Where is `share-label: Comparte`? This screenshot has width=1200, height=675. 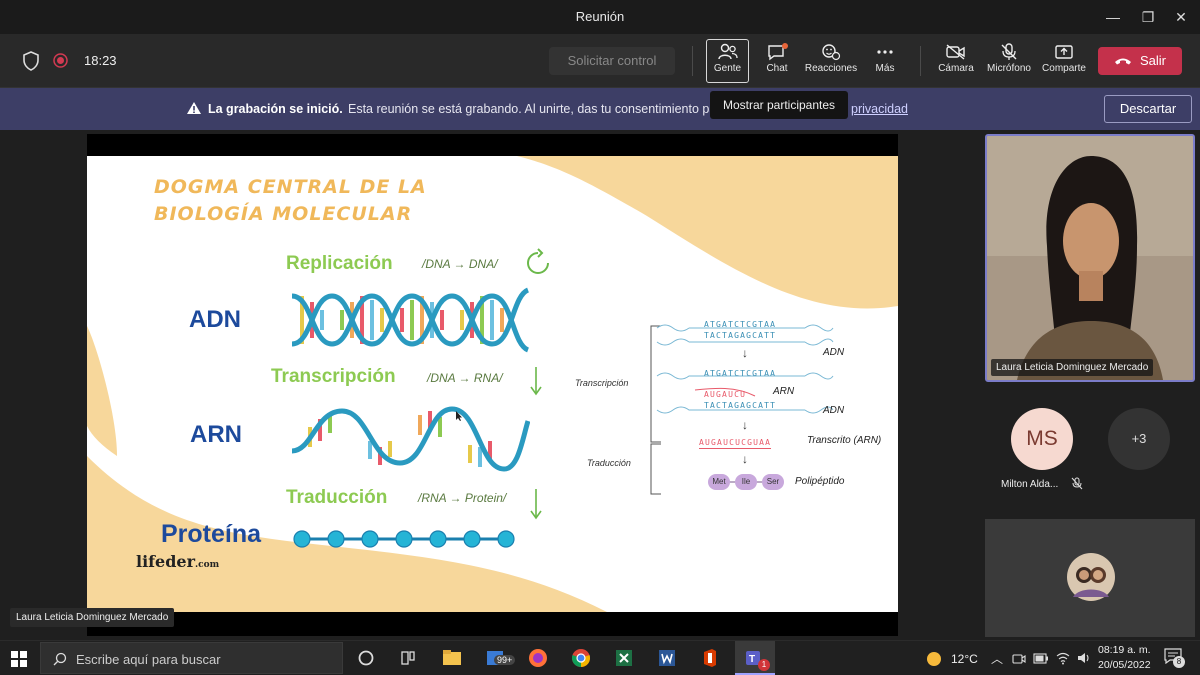 share-label: Comparte is located at coordinates (1064, 68).